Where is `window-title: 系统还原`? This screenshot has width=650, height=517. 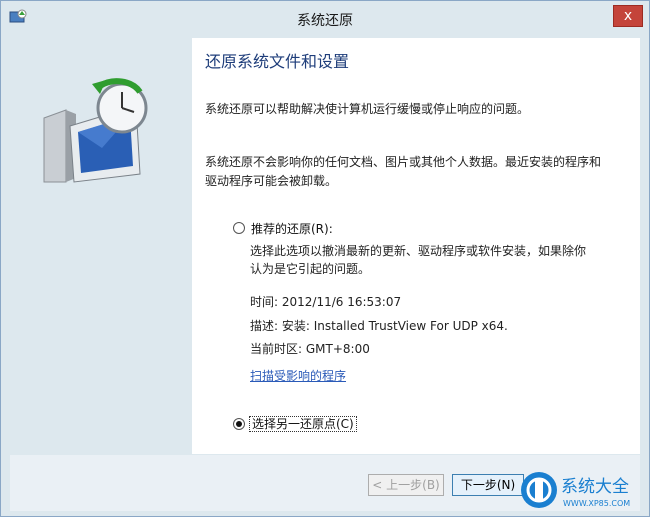 window-title: 系统还原 is located at coordinates (325, 21).